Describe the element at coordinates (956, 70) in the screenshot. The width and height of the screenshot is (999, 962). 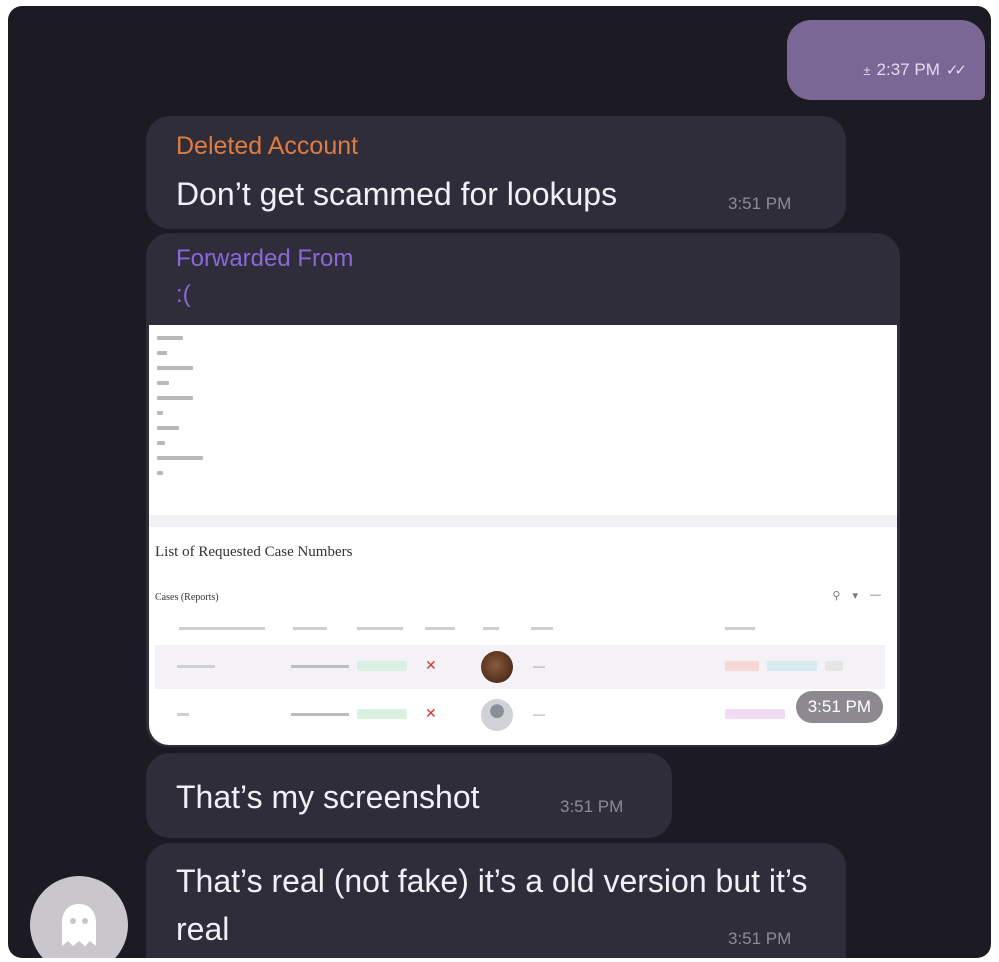
I see `double-check-icon: ✓✓` at that location.